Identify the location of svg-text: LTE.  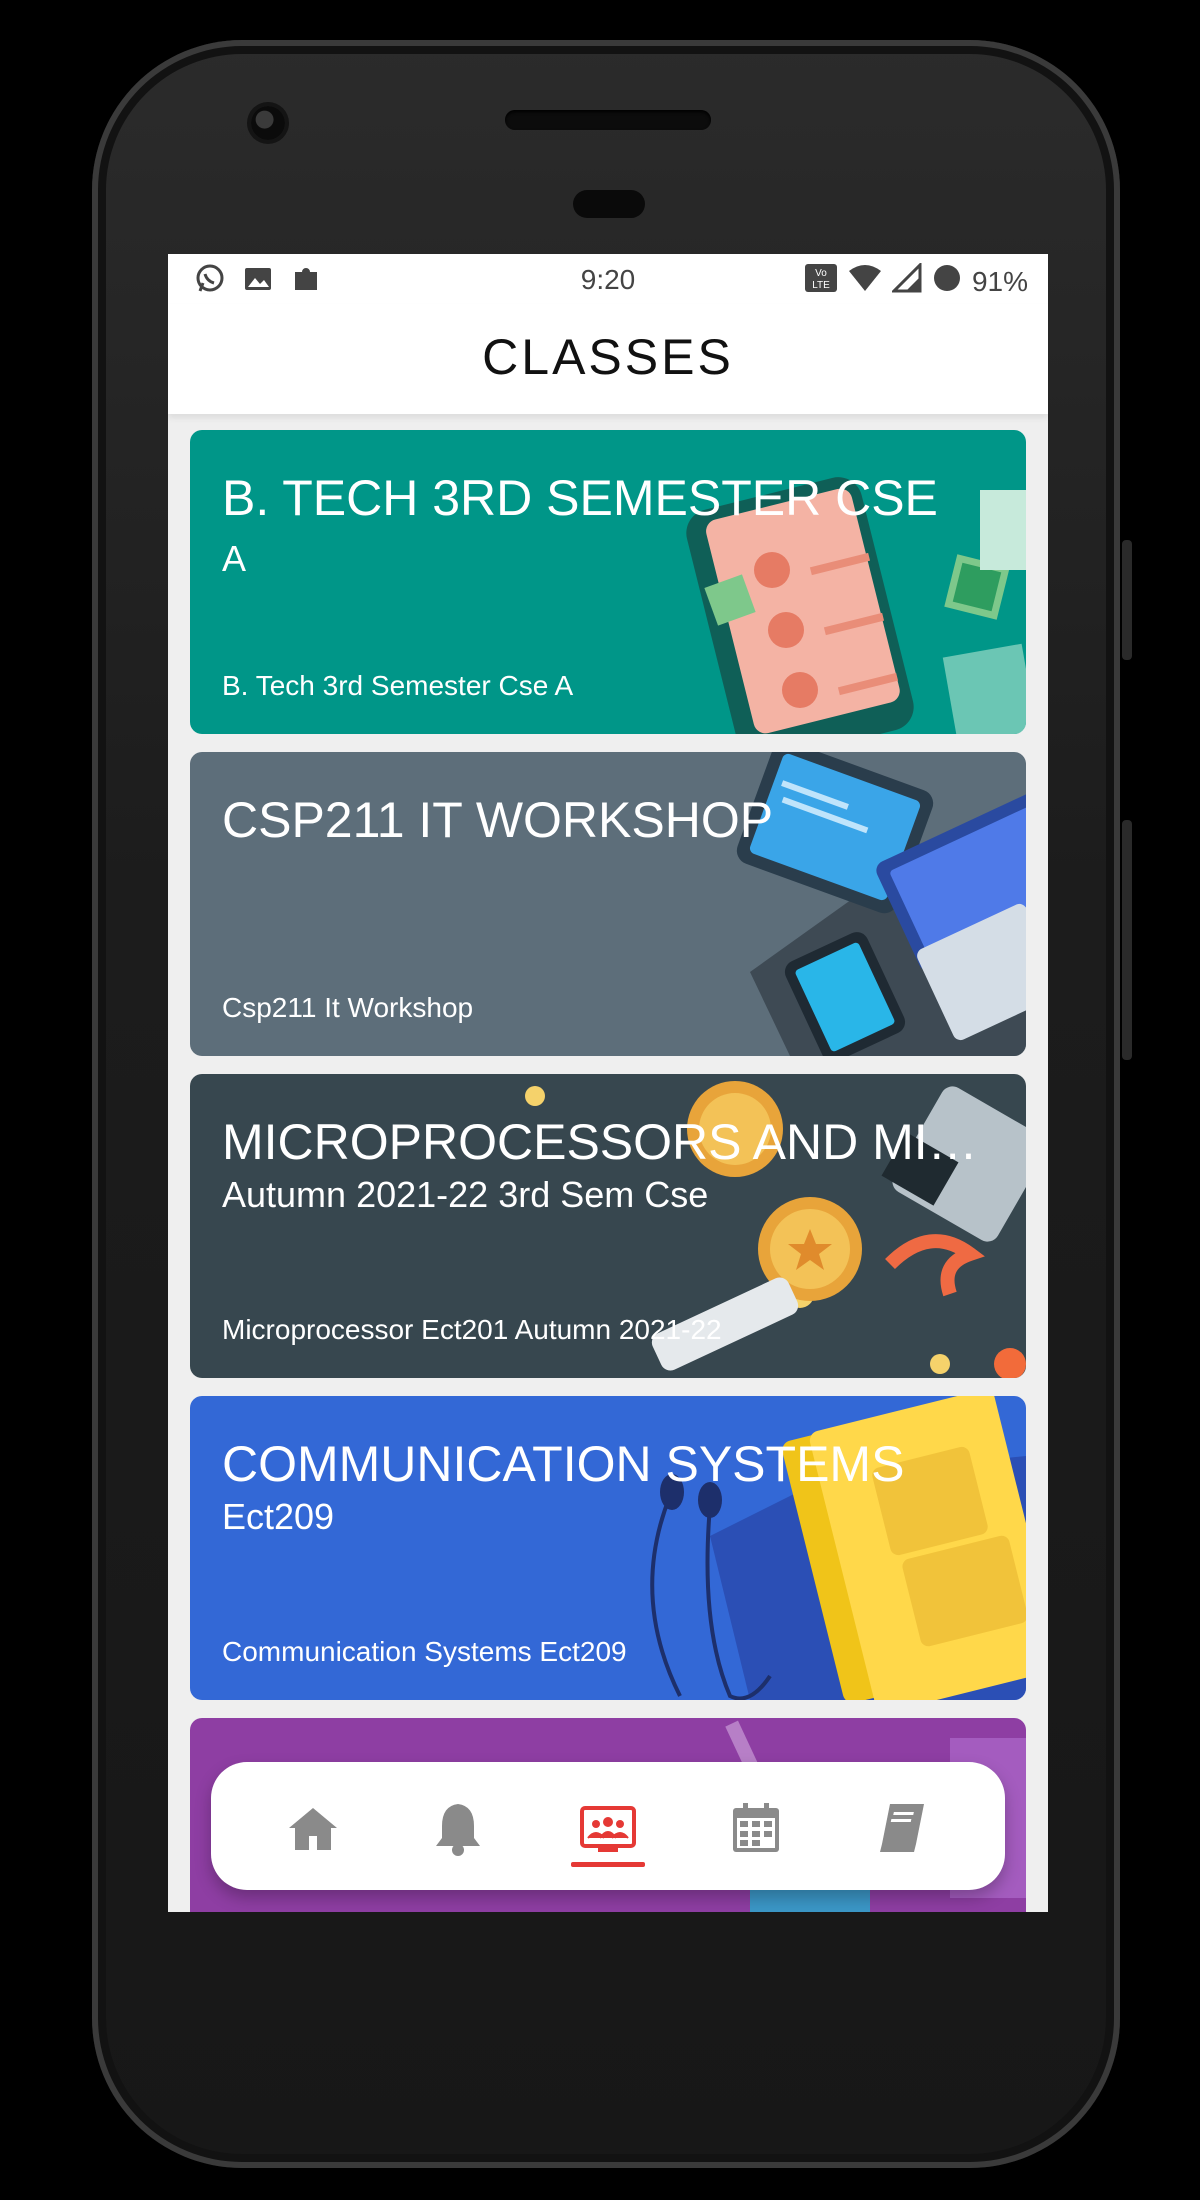
(821, 285).